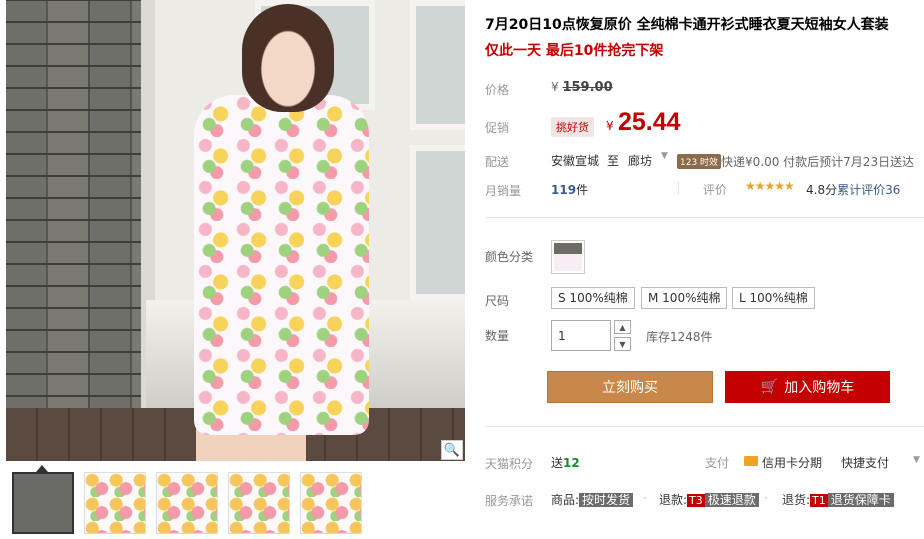 This screenshot has height=539, width=924. I want to click on promo-label: 促销, so click(497, 128).